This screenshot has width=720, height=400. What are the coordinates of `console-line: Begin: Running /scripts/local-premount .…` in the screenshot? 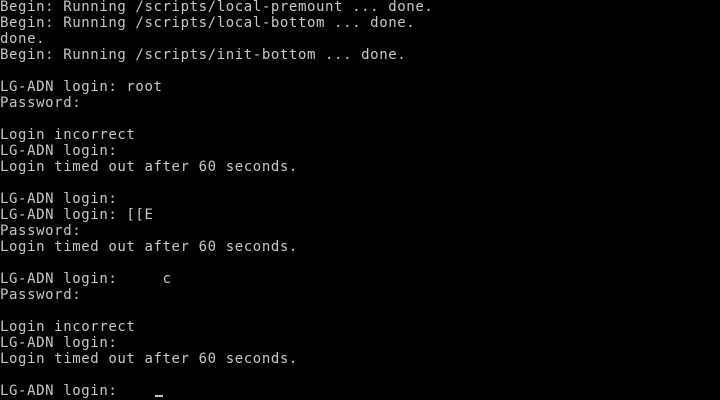 It's located at (217, 7).